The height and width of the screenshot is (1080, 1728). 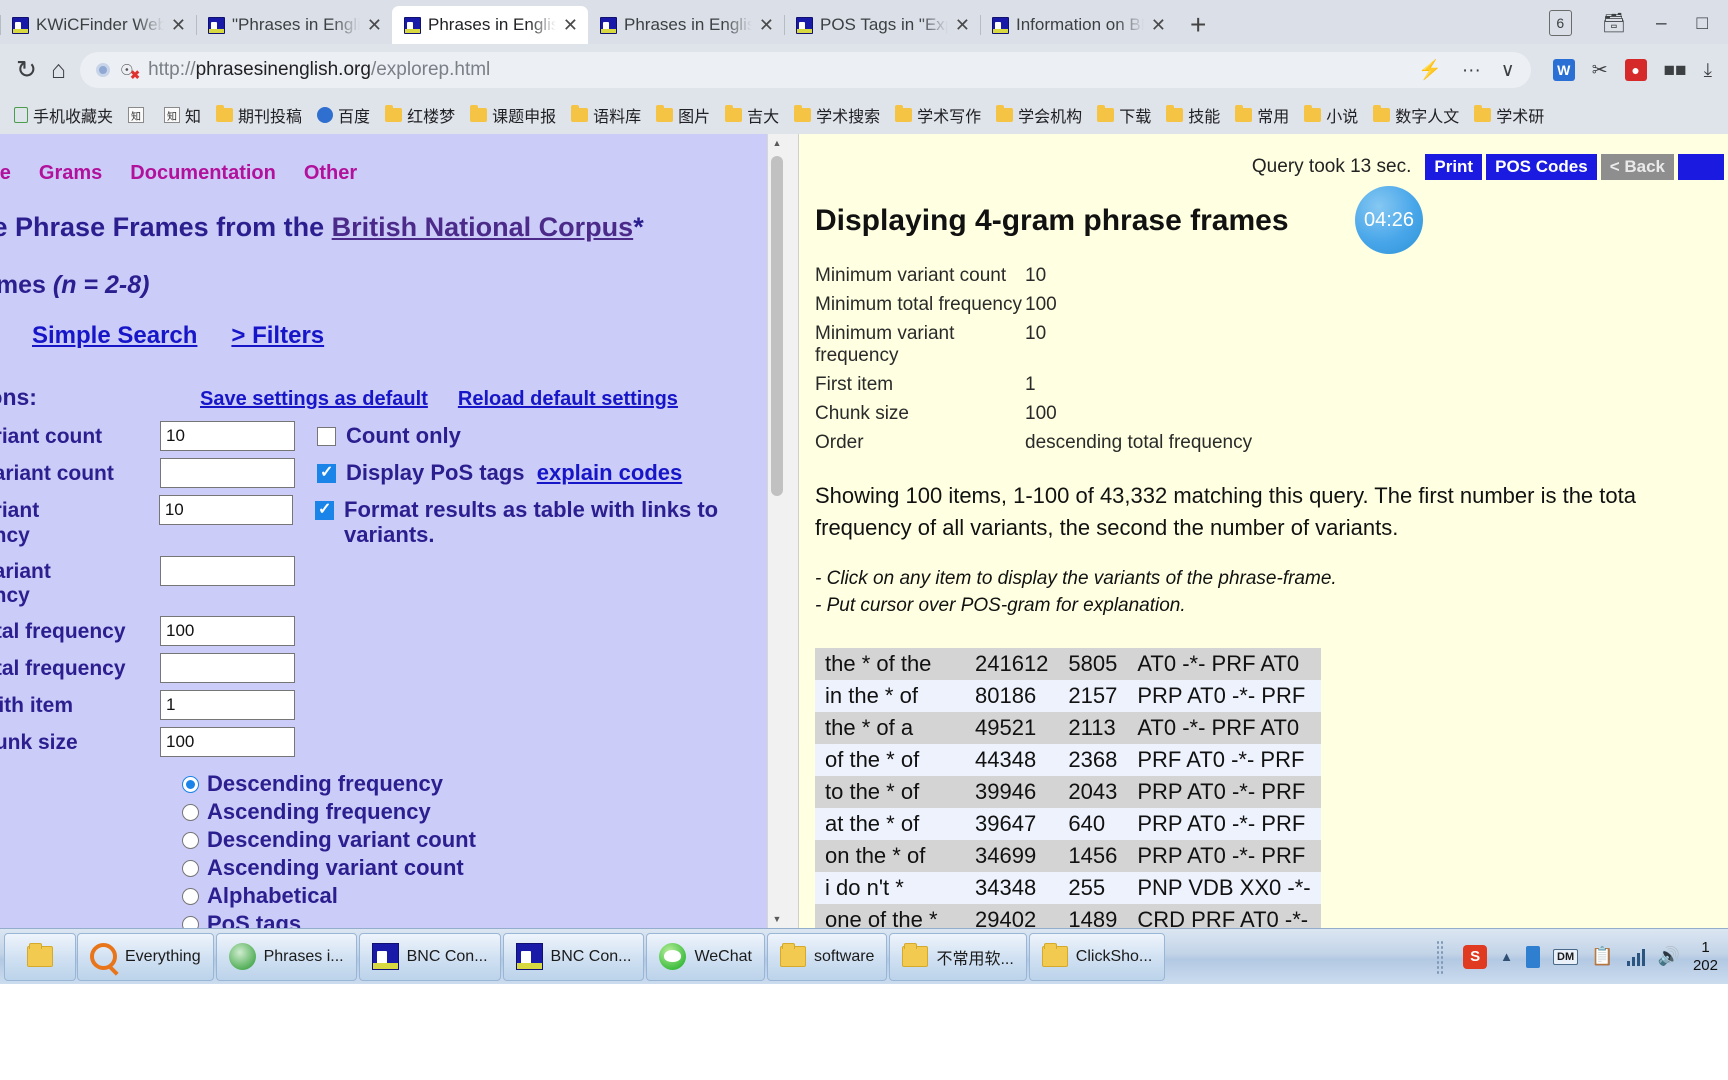 What do you see at coordinates (683, 115) in the screenshot?
I see `bookmark-item: 图片` at bounding box center [683, 115].